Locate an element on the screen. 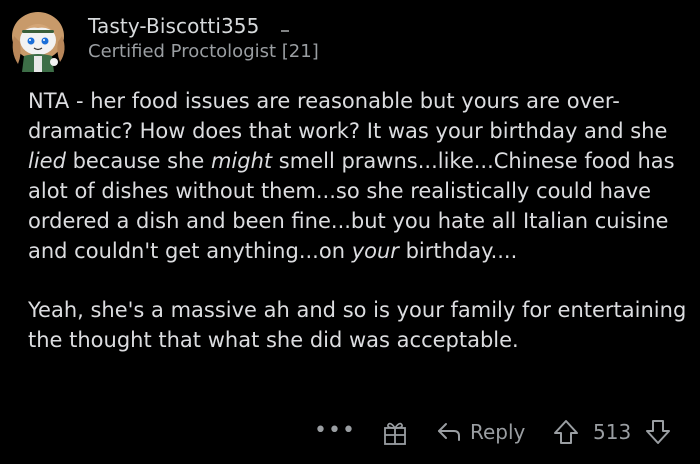 The width and height of the screenshot is (700, 464). separator-dash is located at coordinates (284, 30).